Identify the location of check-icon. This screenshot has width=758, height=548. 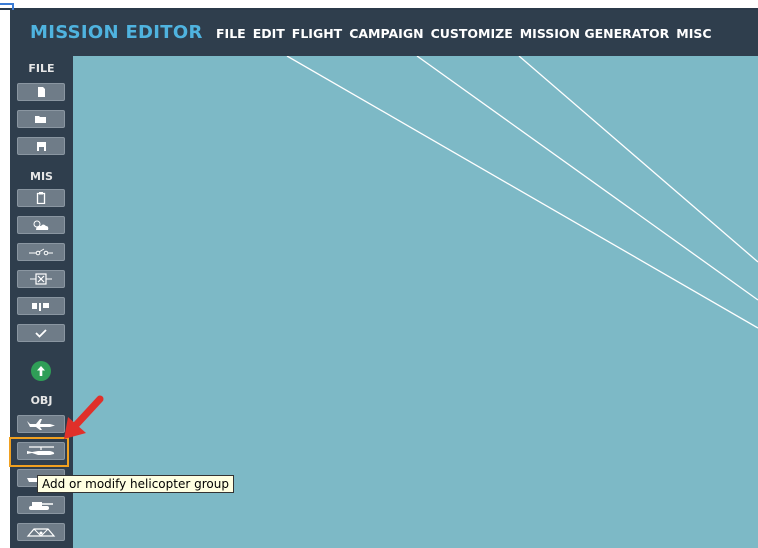
(41, 333).